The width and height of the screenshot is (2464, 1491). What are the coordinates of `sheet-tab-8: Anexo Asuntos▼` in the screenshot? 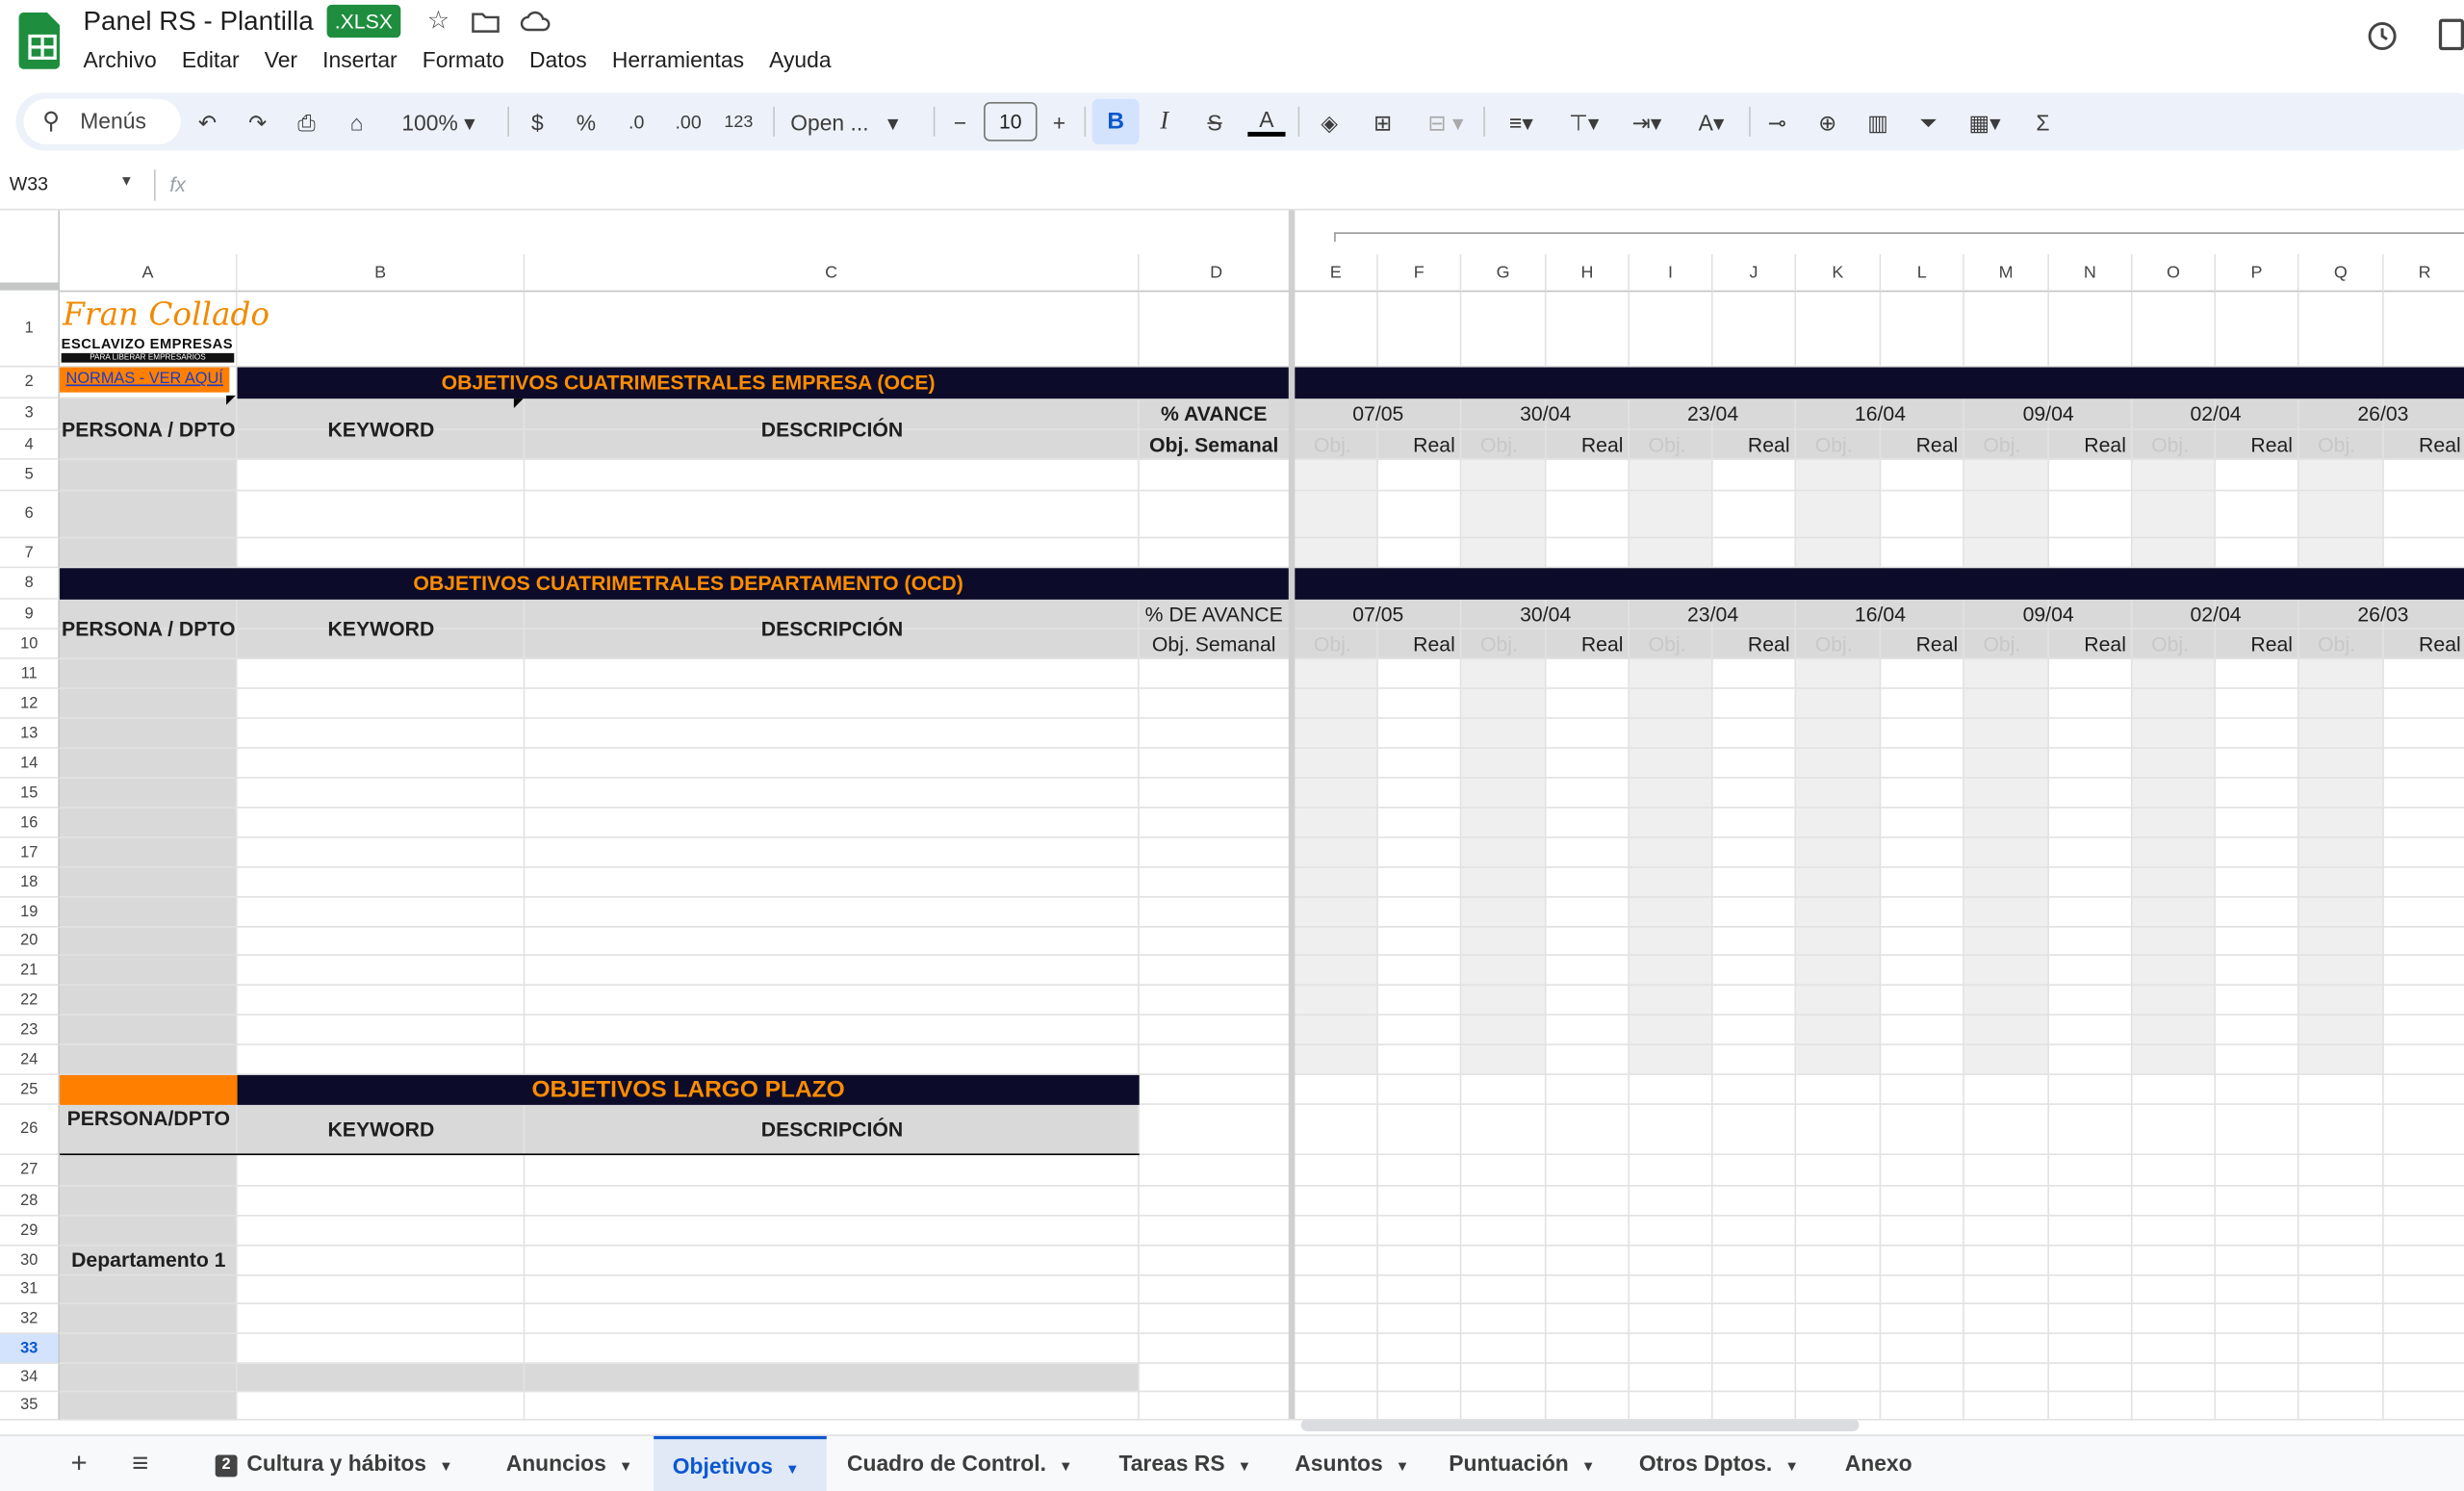 It's located at (1937, 1463).